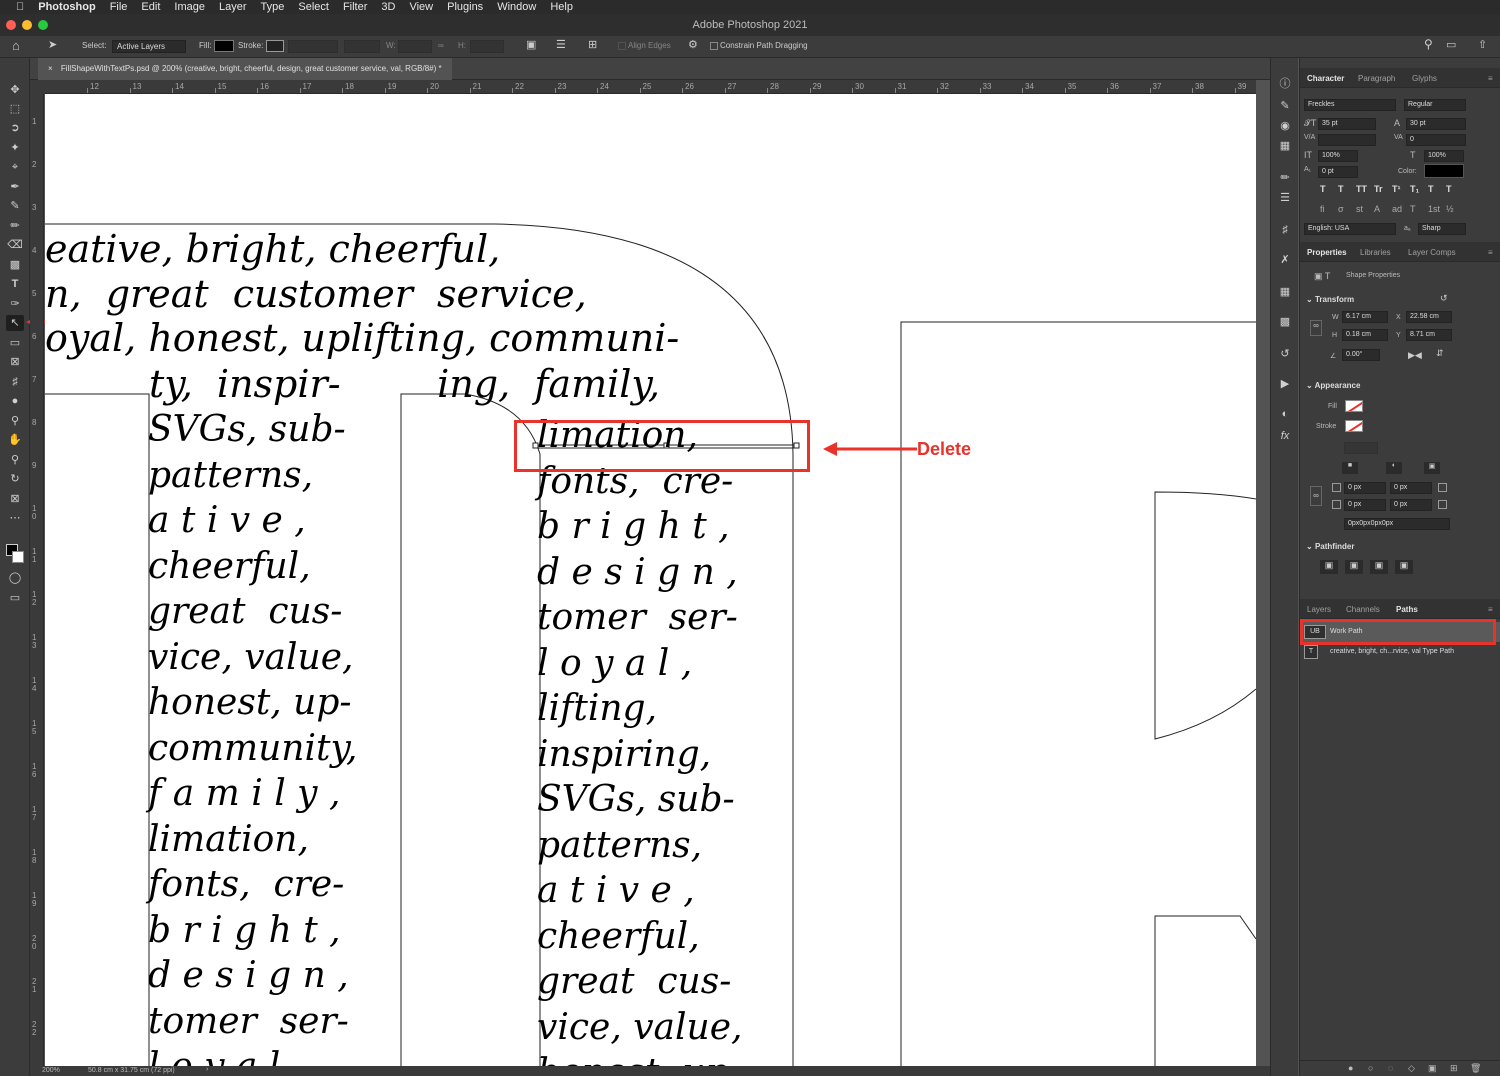  Describe the element at coordinates (388, 7) in the screenshot. I see `menu-3d: 3D` at that location.